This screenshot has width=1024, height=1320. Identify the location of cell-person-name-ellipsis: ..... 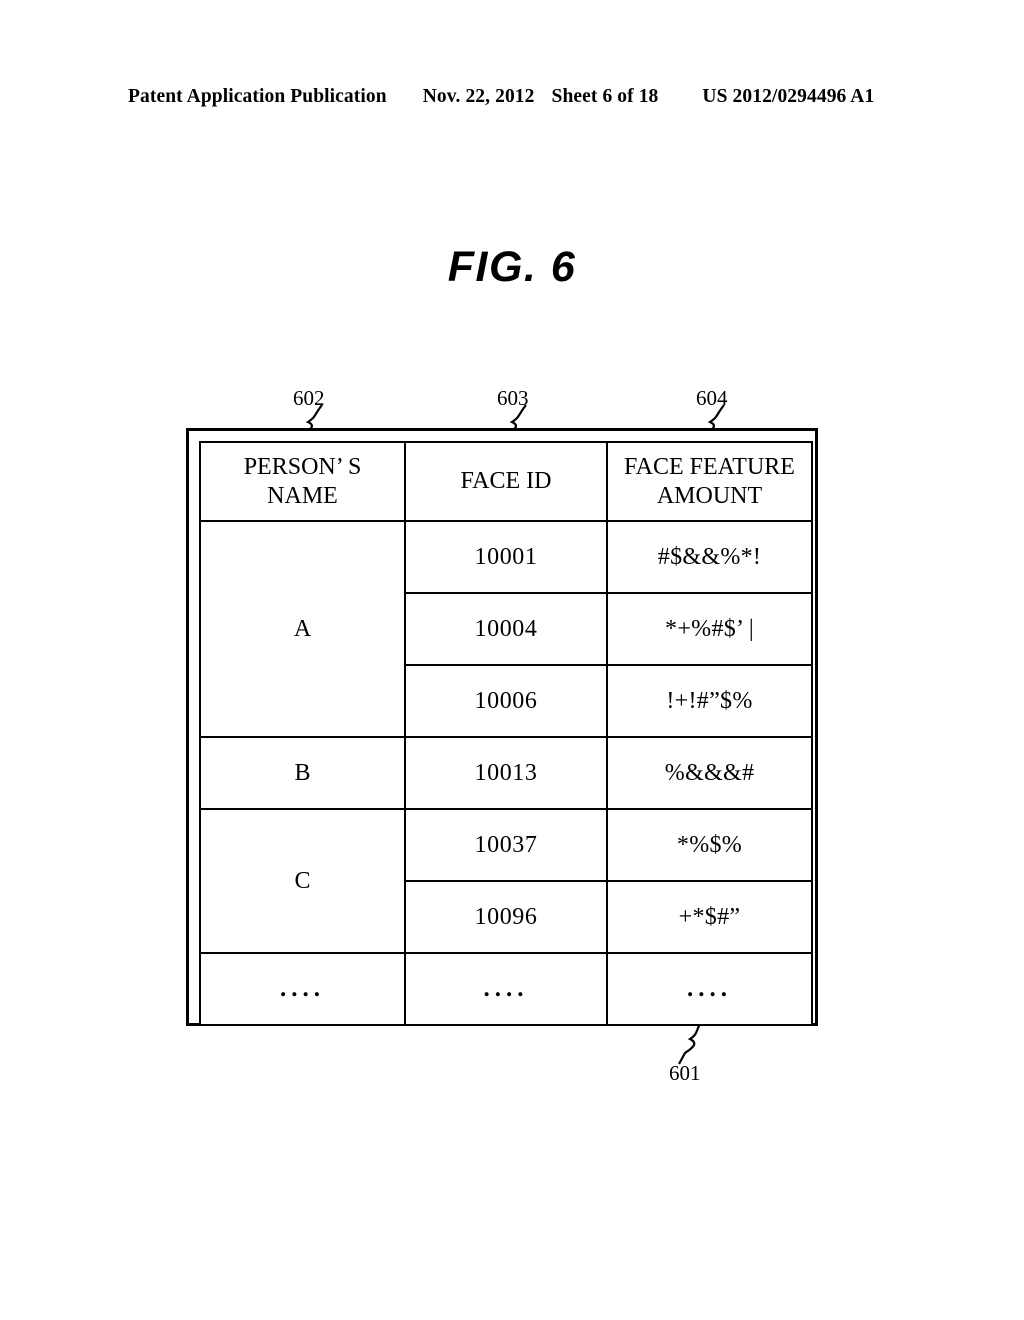
(302, 989).